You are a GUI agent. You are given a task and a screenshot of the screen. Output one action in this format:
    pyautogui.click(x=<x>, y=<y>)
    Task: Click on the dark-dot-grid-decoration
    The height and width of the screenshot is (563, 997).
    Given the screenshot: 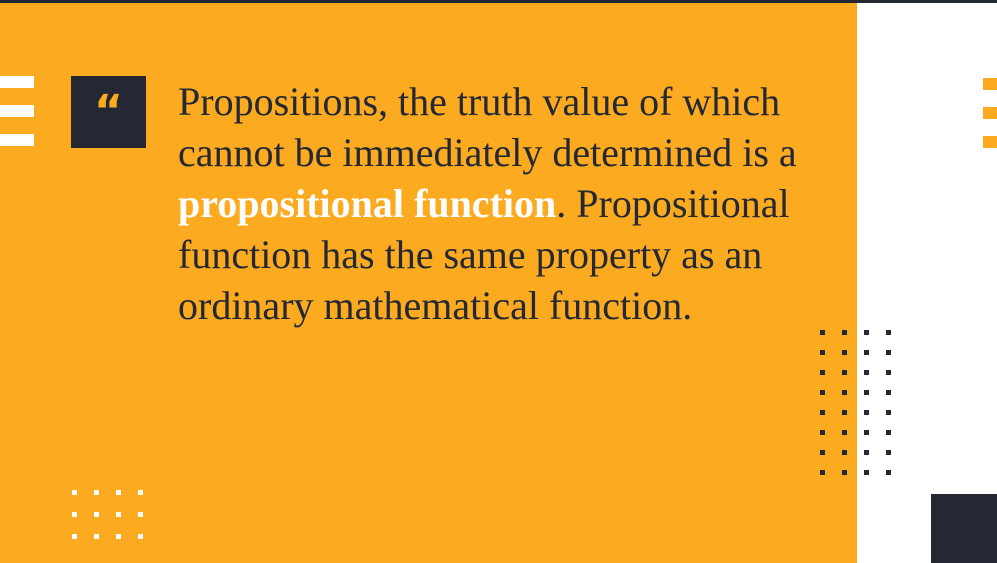 What is the action you would take?
    pyautogui.click(x=856, y=412)
    